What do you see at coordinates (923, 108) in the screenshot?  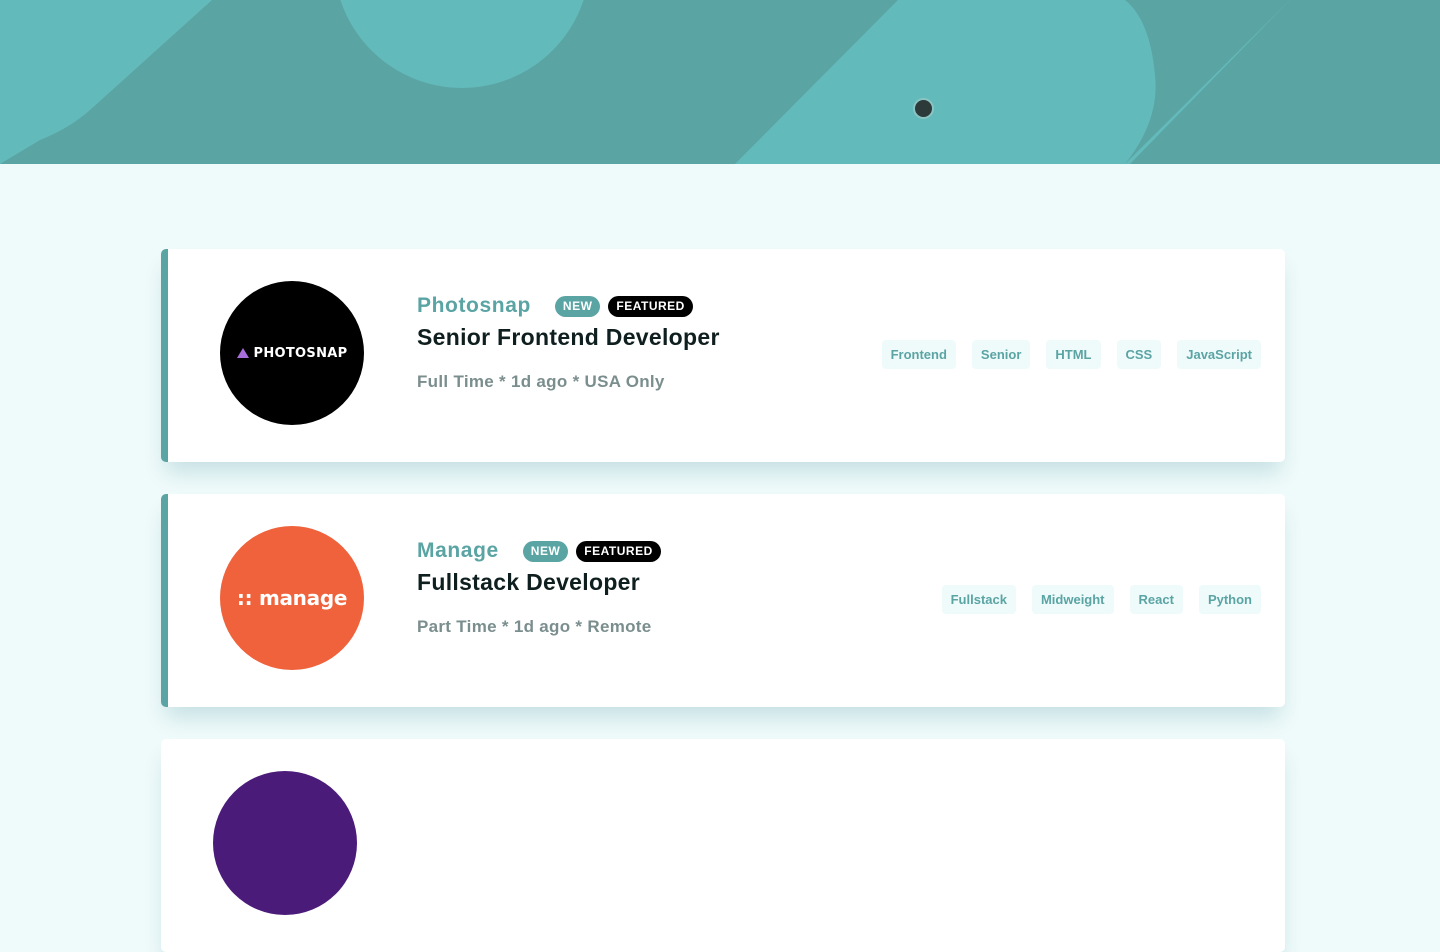 I see `header-dot` at bounding box center [923, 108].